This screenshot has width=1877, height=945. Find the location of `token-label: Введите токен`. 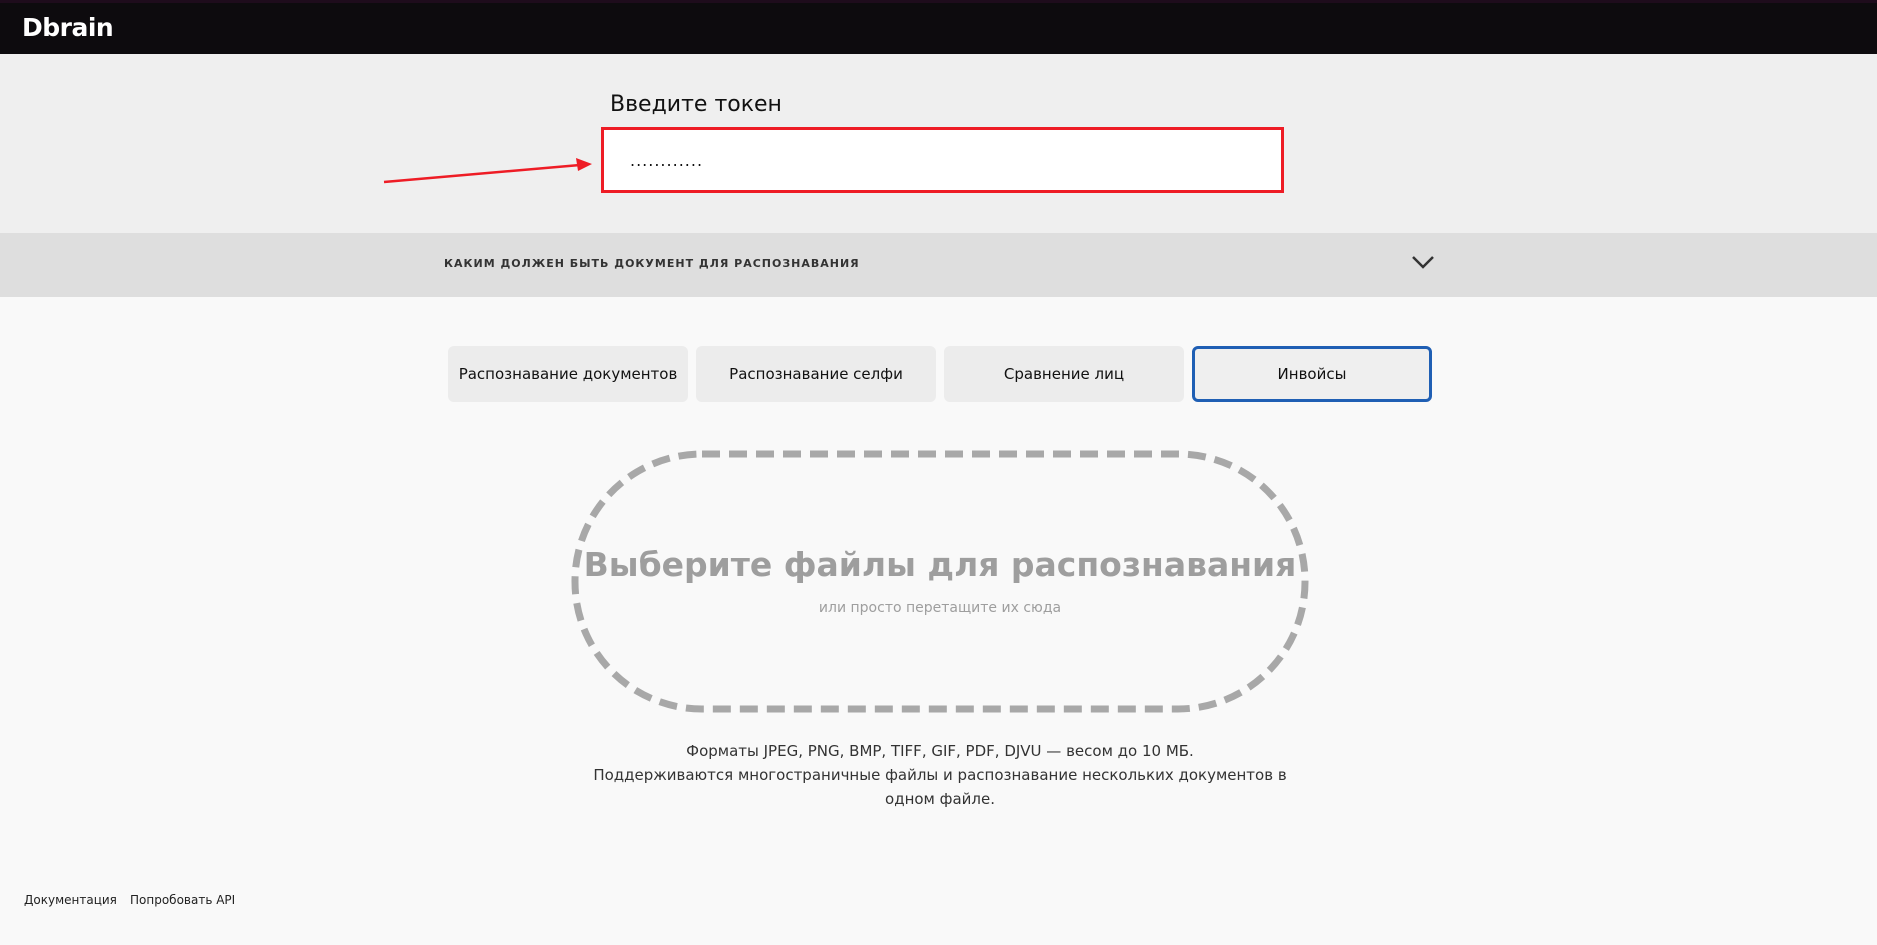

token-label: Введите токен is located at coordinates (696, 104).